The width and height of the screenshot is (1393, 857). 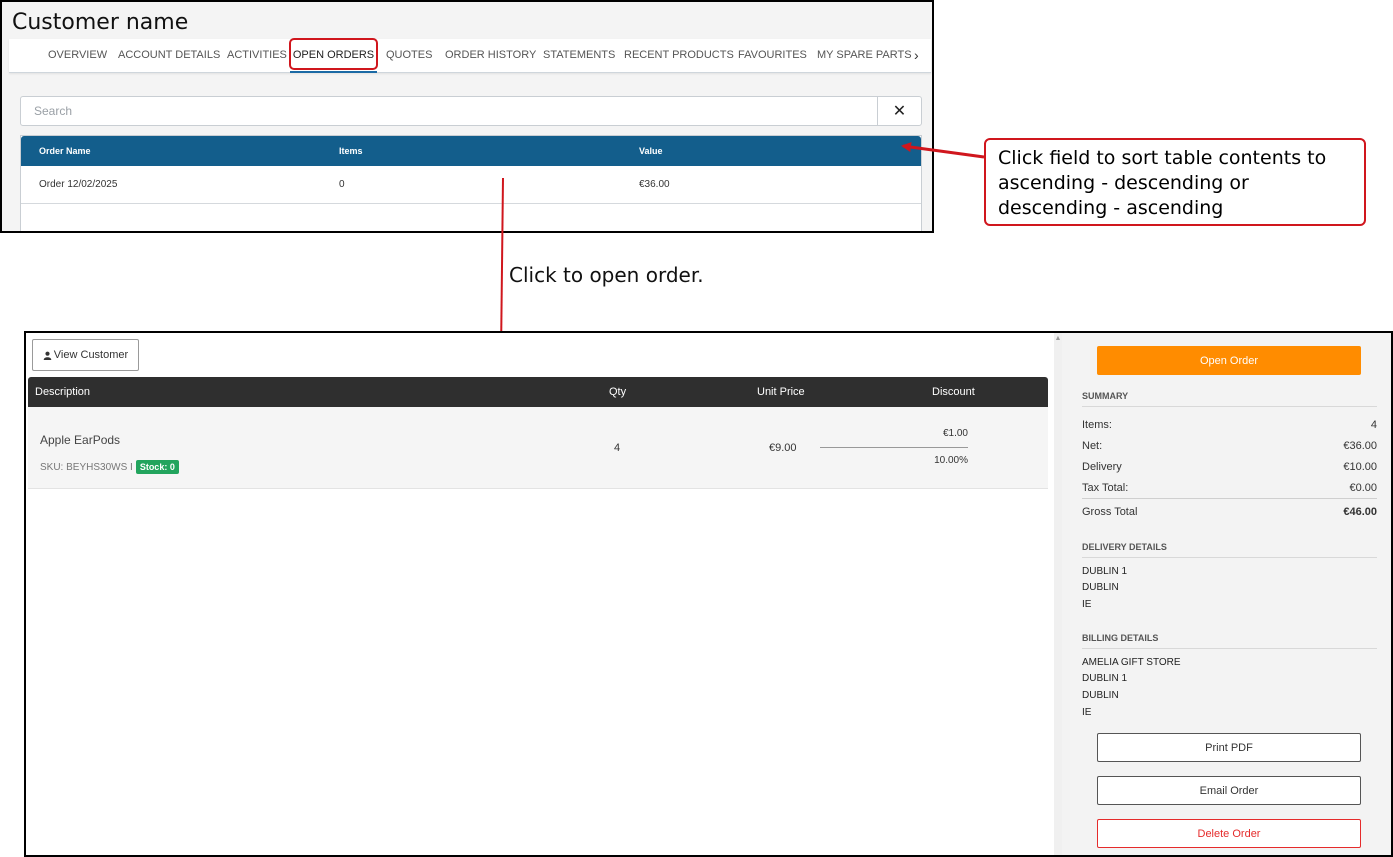 What do you see at coordinates (1229, 790) in the screenshot?
I see `email-order-button: Email Order` at bounding box center [1229, 790].